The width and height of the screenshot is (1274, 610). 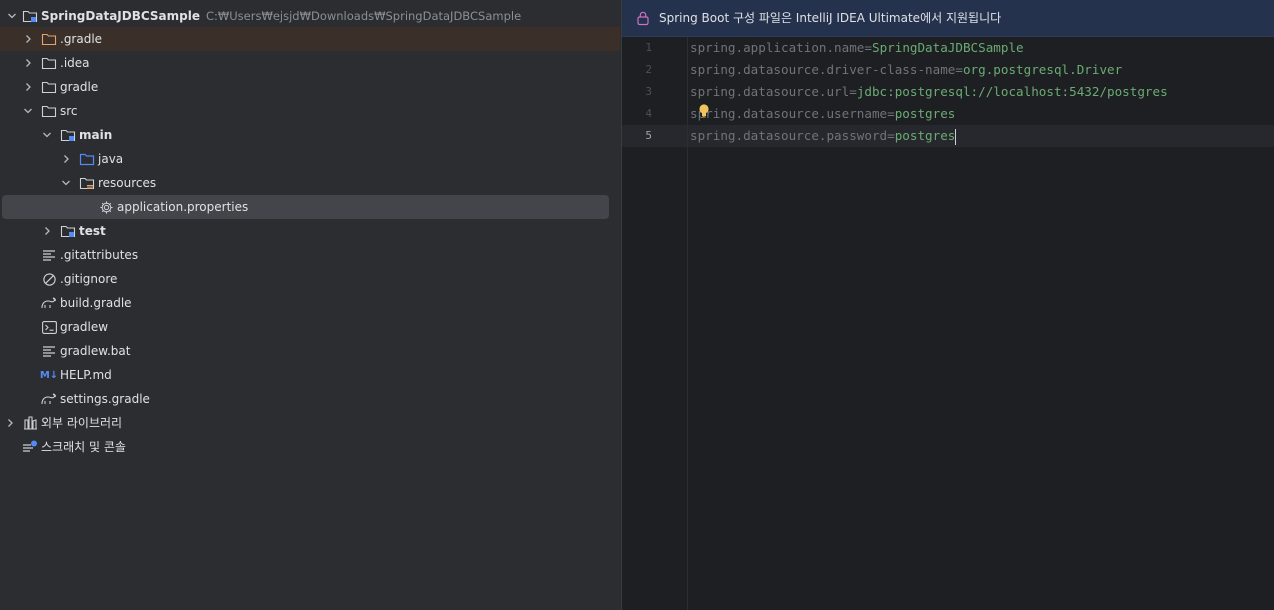 I want to click on code-line: spring.datasource.username=postgres, so click(x=822, y=114).